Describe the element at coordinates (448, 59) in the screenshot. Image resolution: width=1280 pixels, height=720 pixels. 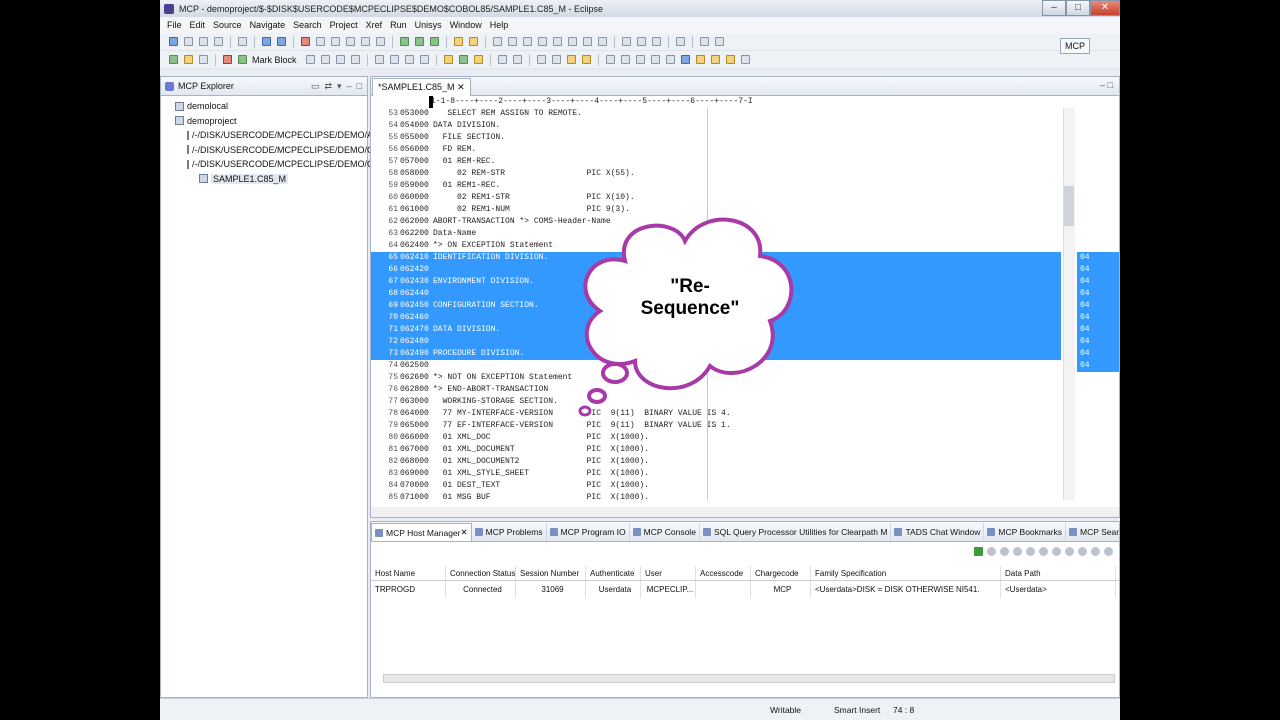
I see `folder-icon` at that location.